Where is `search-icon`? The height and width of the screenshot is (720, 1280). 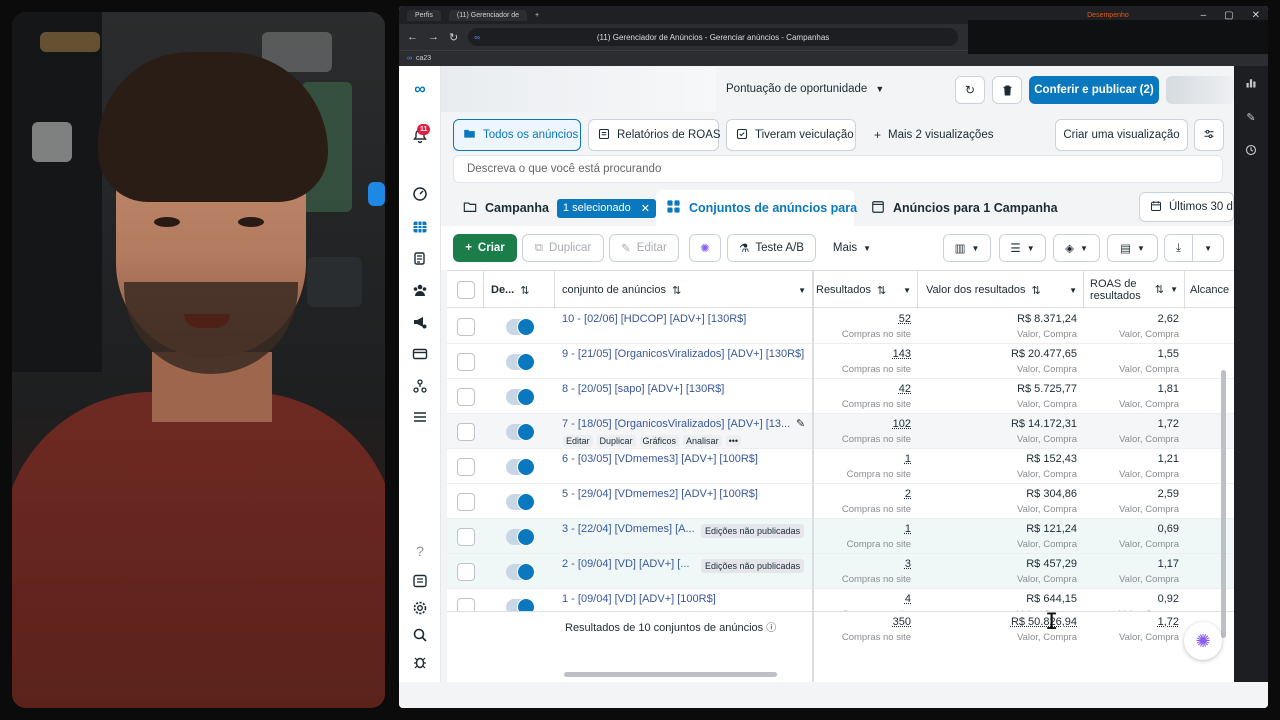
search-icon is located at coordinates (420, 635).